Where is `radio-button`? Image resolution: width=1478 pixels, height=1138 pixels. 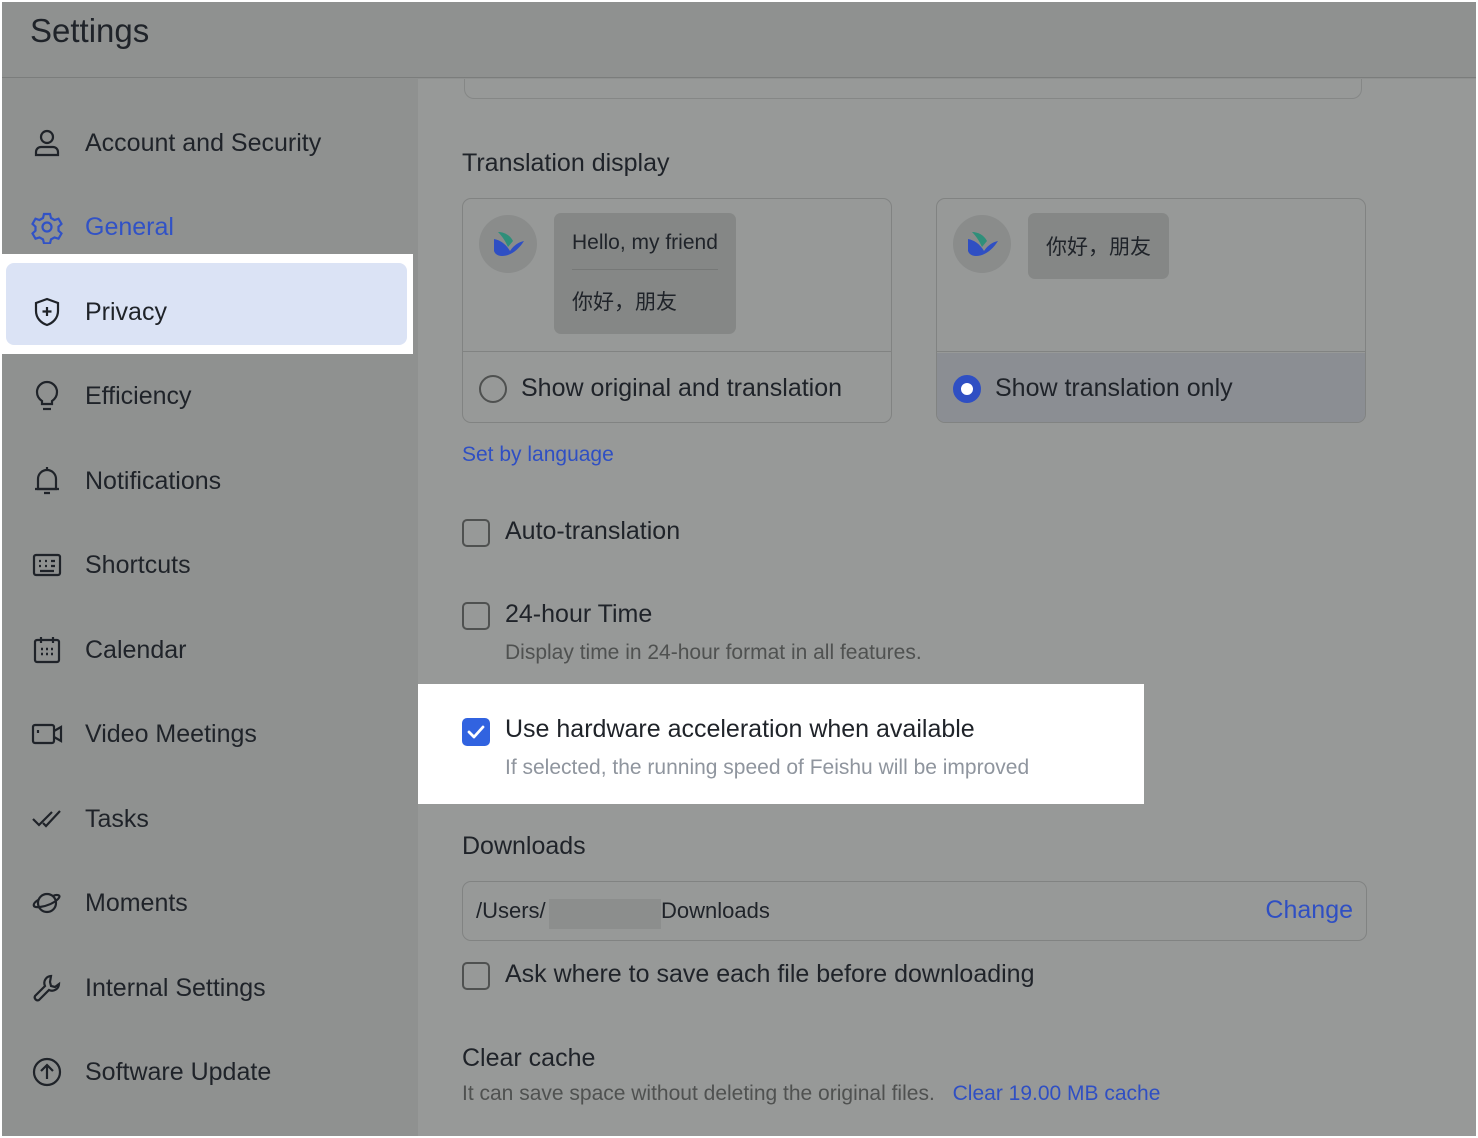 radio-button is located at coordinates (493, 388).